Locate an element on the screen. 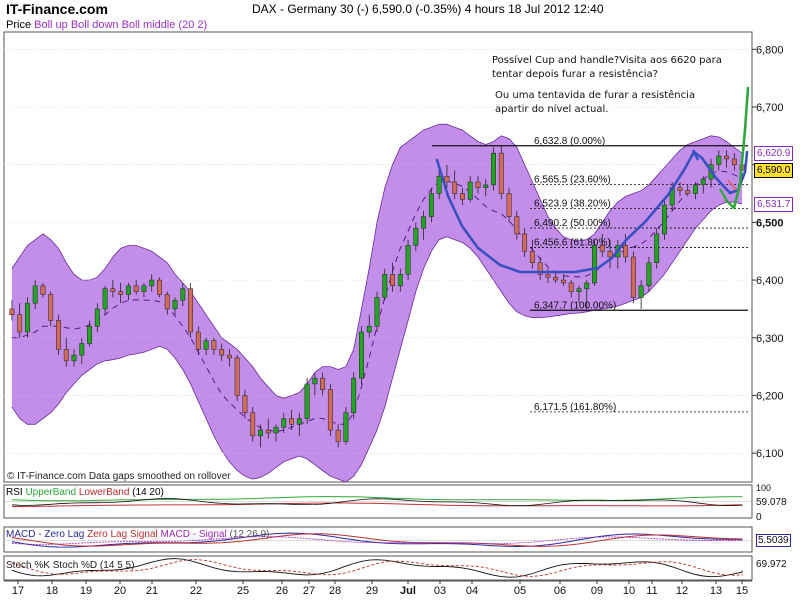 Image resolution: width=800 pixels, height=600 pixels. x-tick-label: 28 is located at coordinates (335, 591).